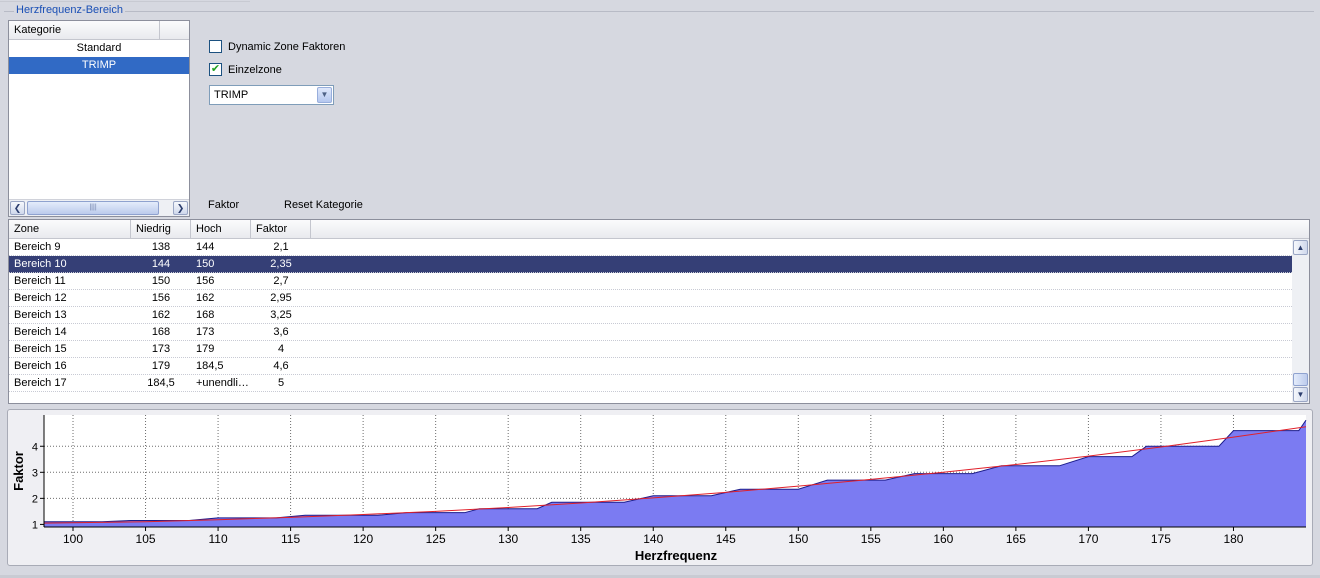 The width and height of the screenshot is (1320, 578). What do you see at coordinates (281, 281) in the screenshot?
I see `cell-faktor: 2,7` at bounding box center [281, 281].